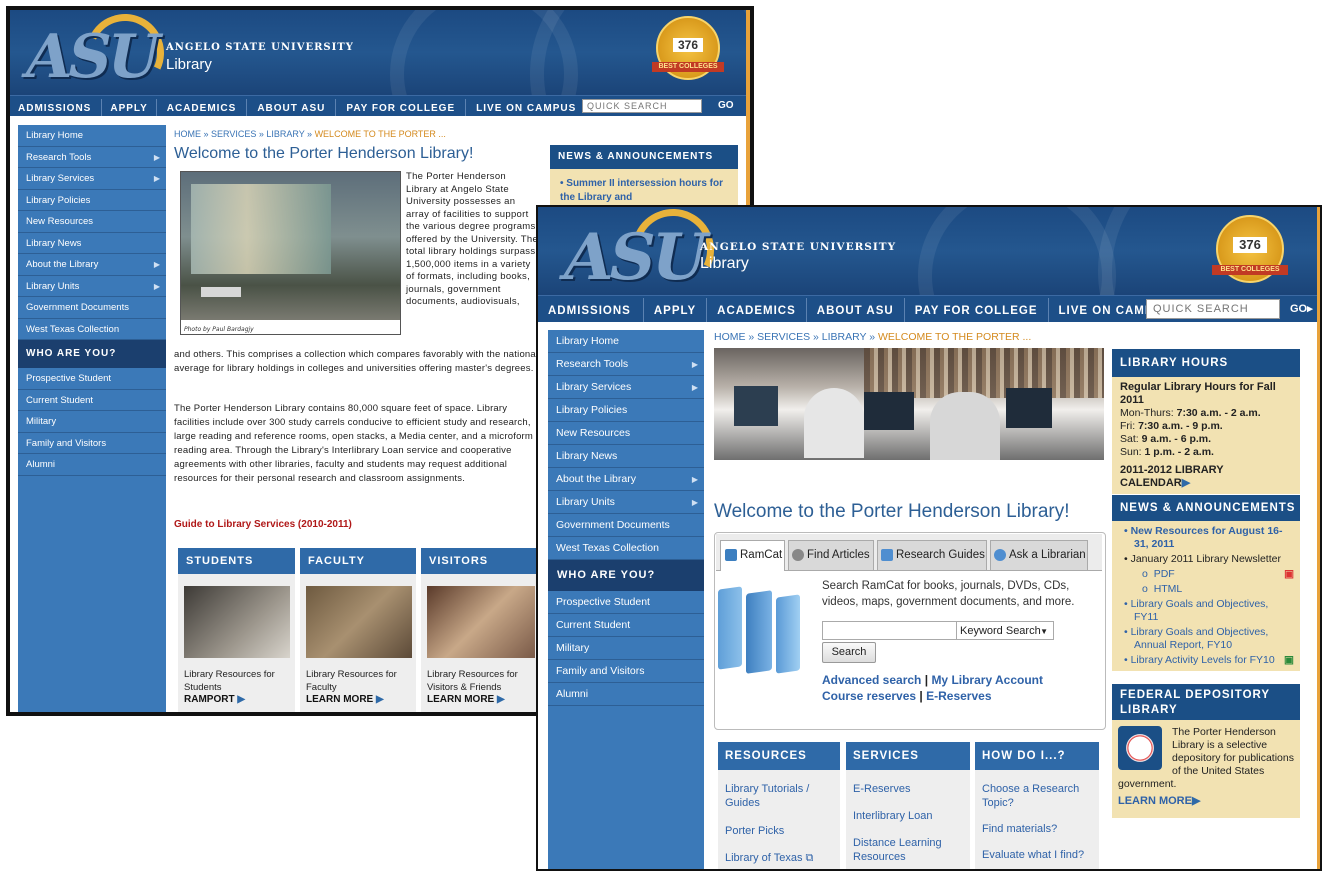 The height and width of the screenshot is (871, 1322). What do you see at coordinates (1037, 829) in the screenshot?
I see `find-materials-link: Find materials?` at bounding box center [1037, 829].